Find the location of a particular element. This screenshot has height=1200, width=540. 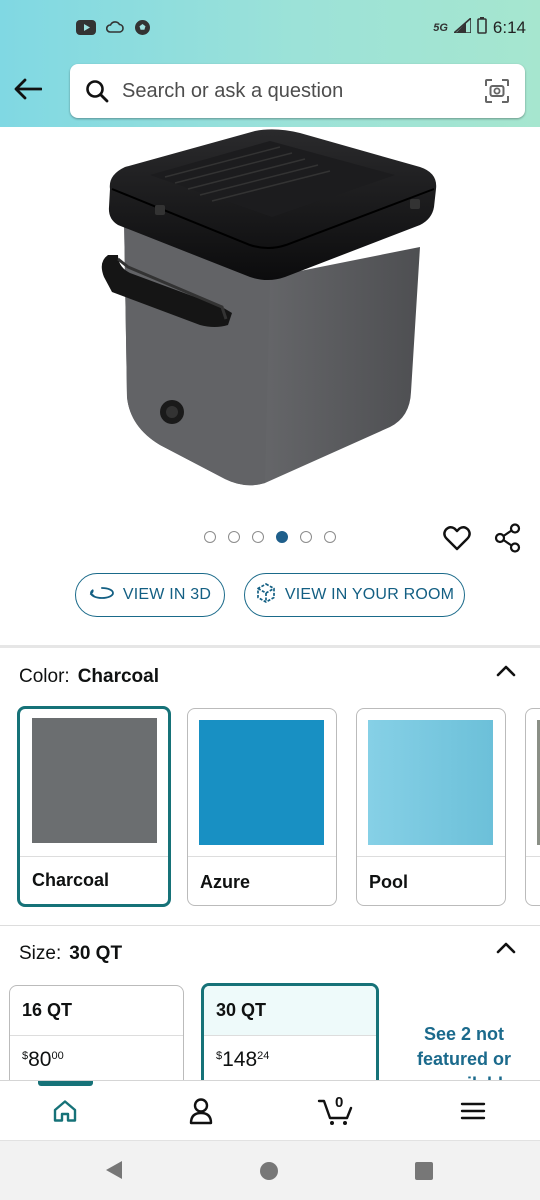

color-option-charcoal: Charcoal is located at coordinates (94, 806).